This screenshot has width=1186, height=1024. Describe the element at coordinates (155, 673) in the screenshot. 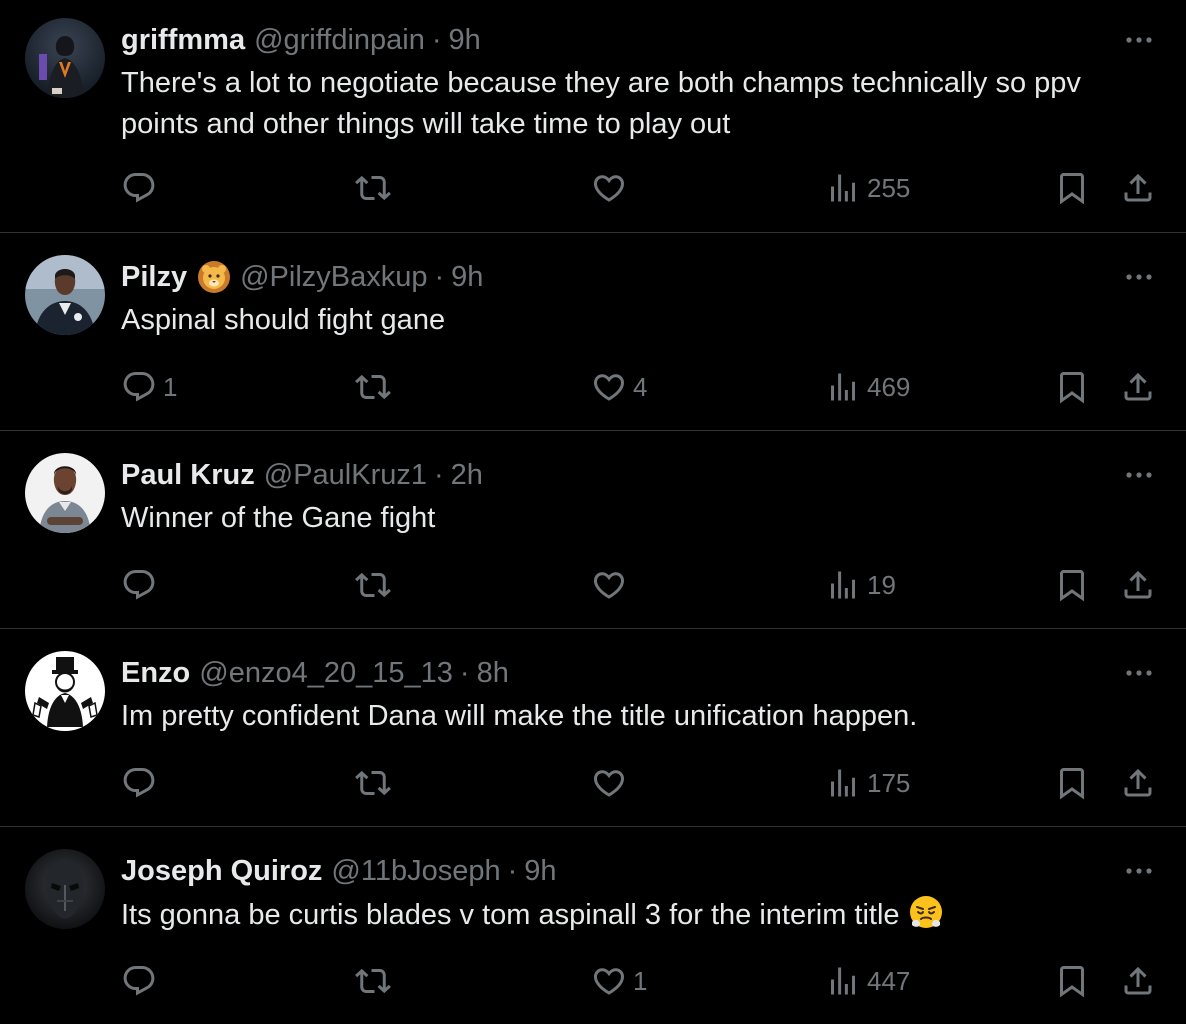

I see `display-name: Enzo` at that location.